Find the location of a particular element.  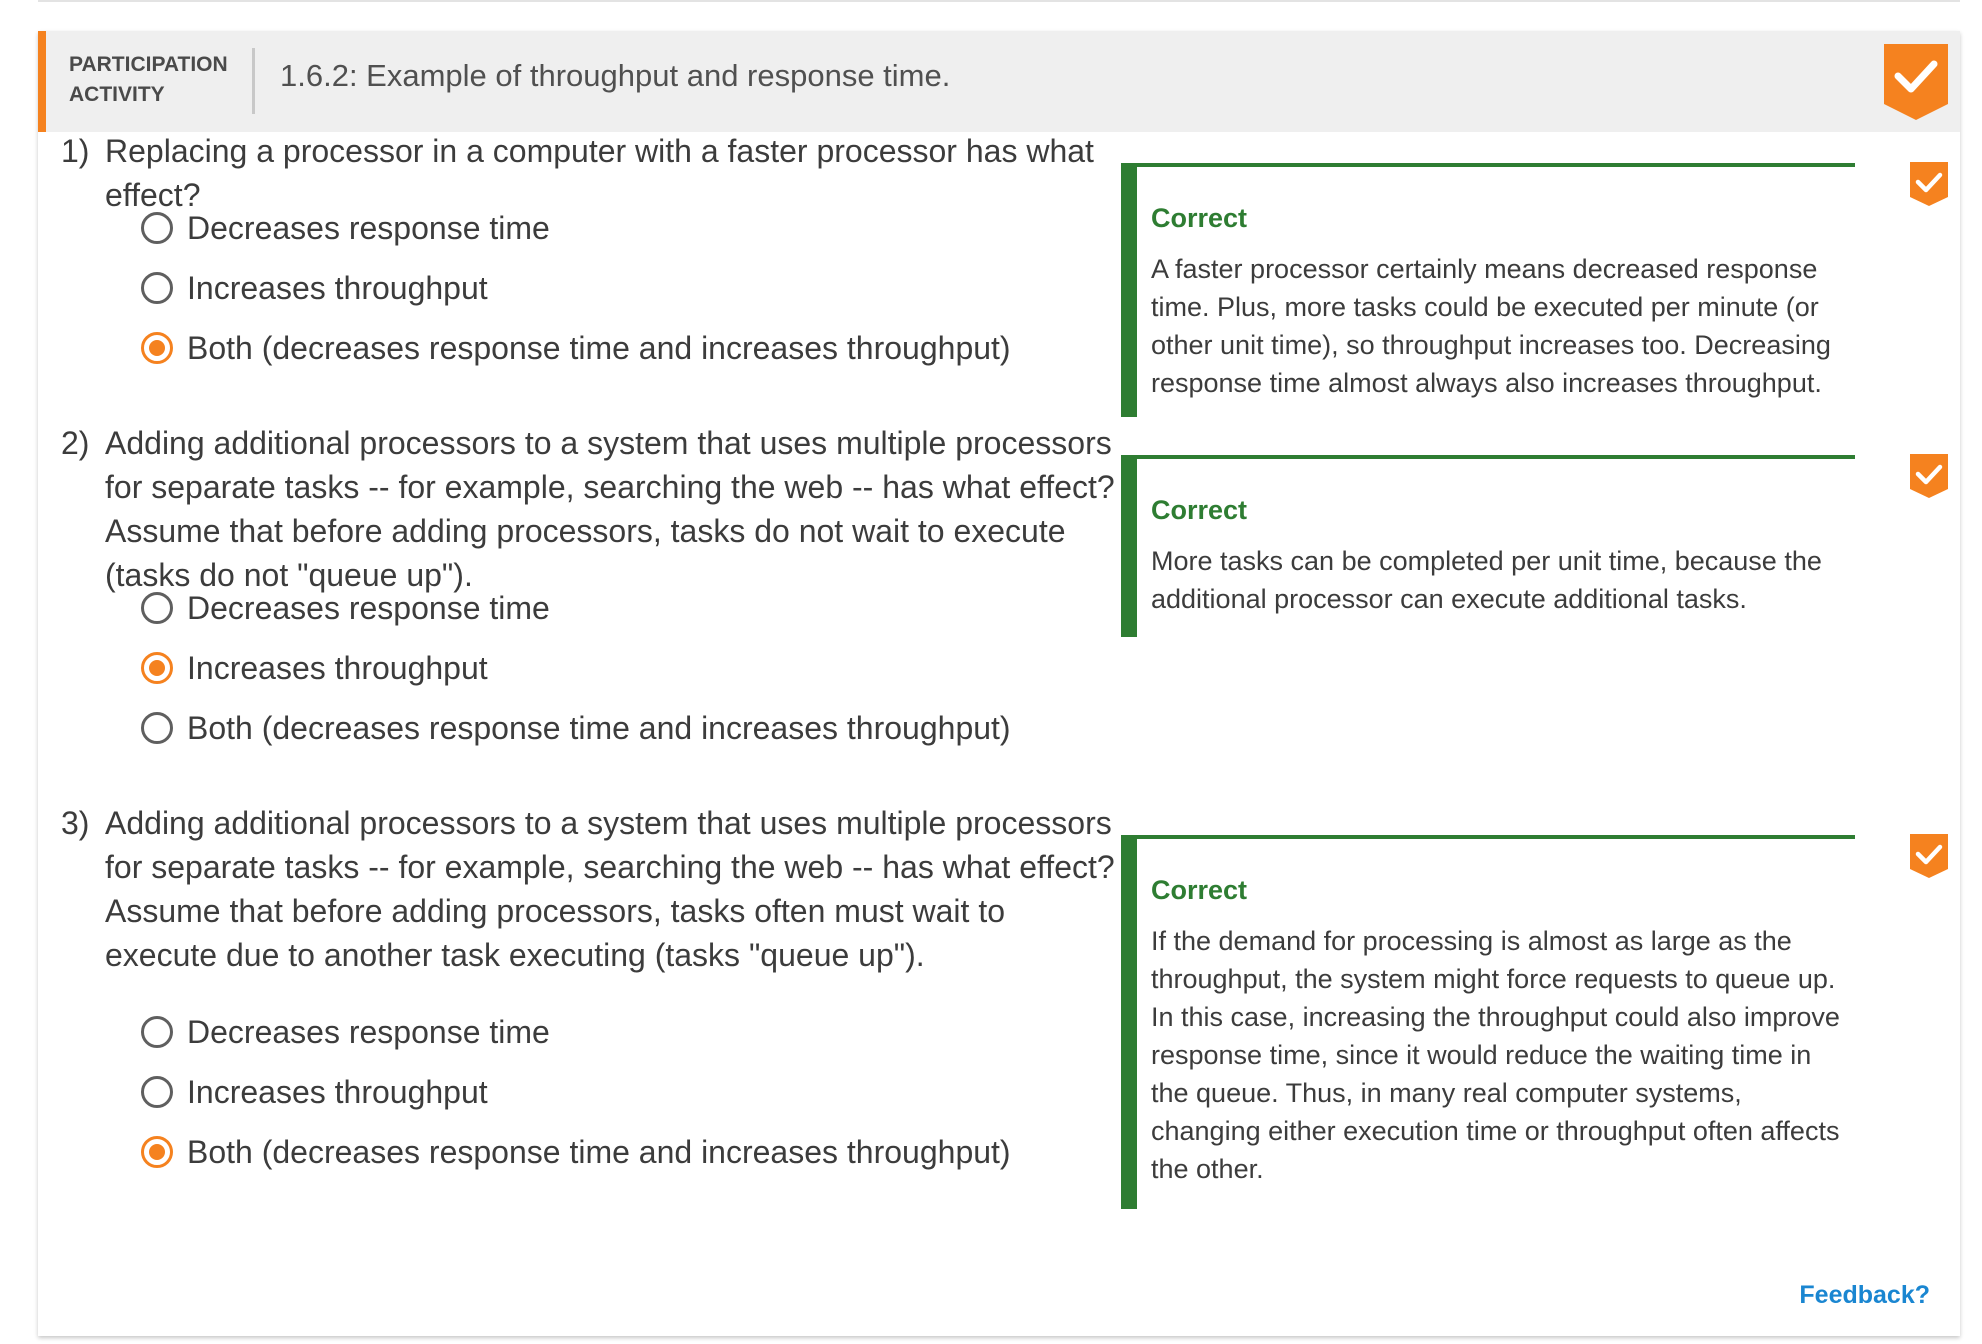

q3-check-badge-icon is located at coordinates (1929, 856).